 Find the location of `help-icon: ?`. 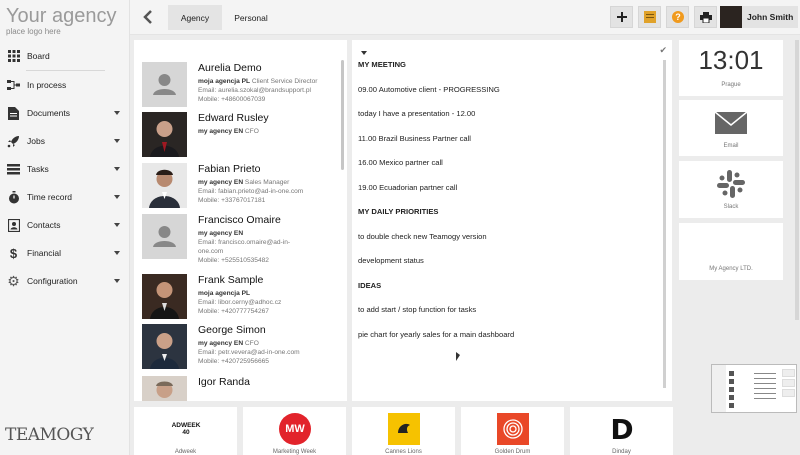

help-icon: ? is located at coordinates (677, 17).